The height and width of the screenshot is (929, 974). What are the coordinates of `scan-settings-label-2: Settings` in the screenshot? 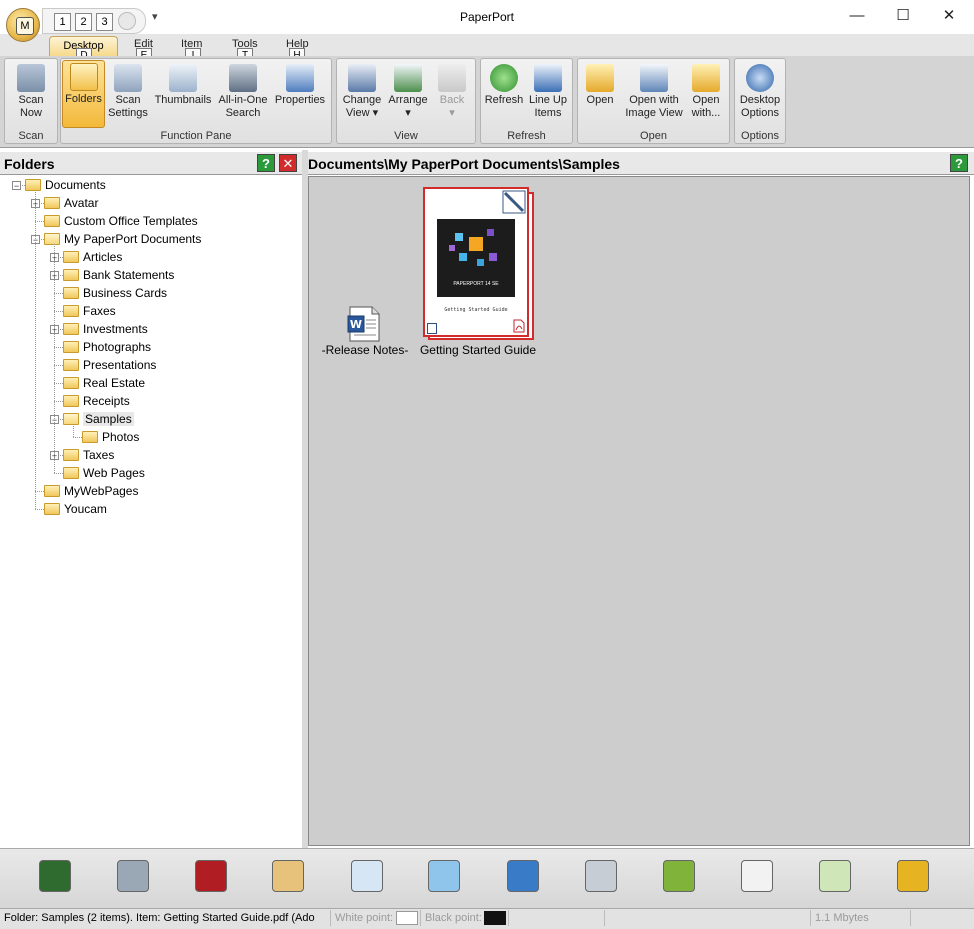 It's located at (128, 113).